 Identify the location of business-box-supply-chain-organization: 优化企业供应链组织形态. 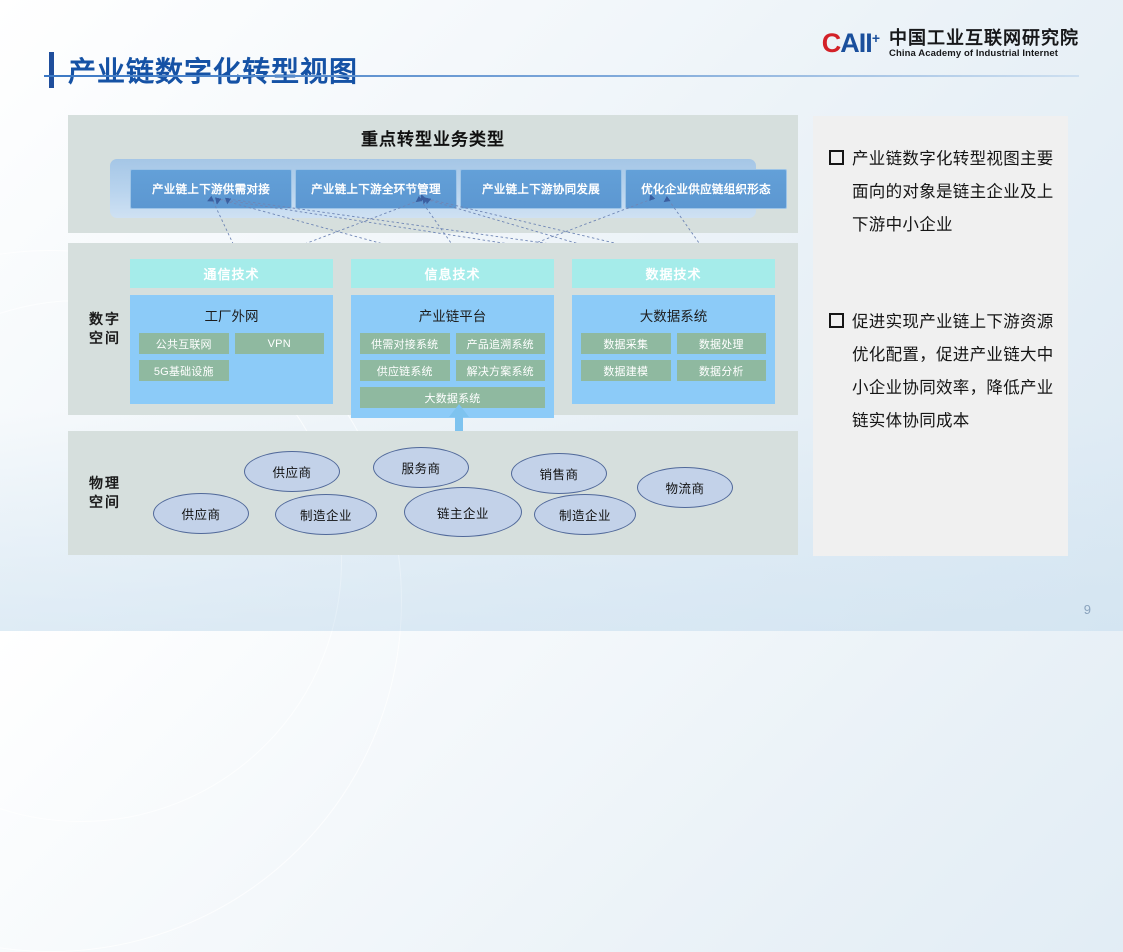
(706, 189).